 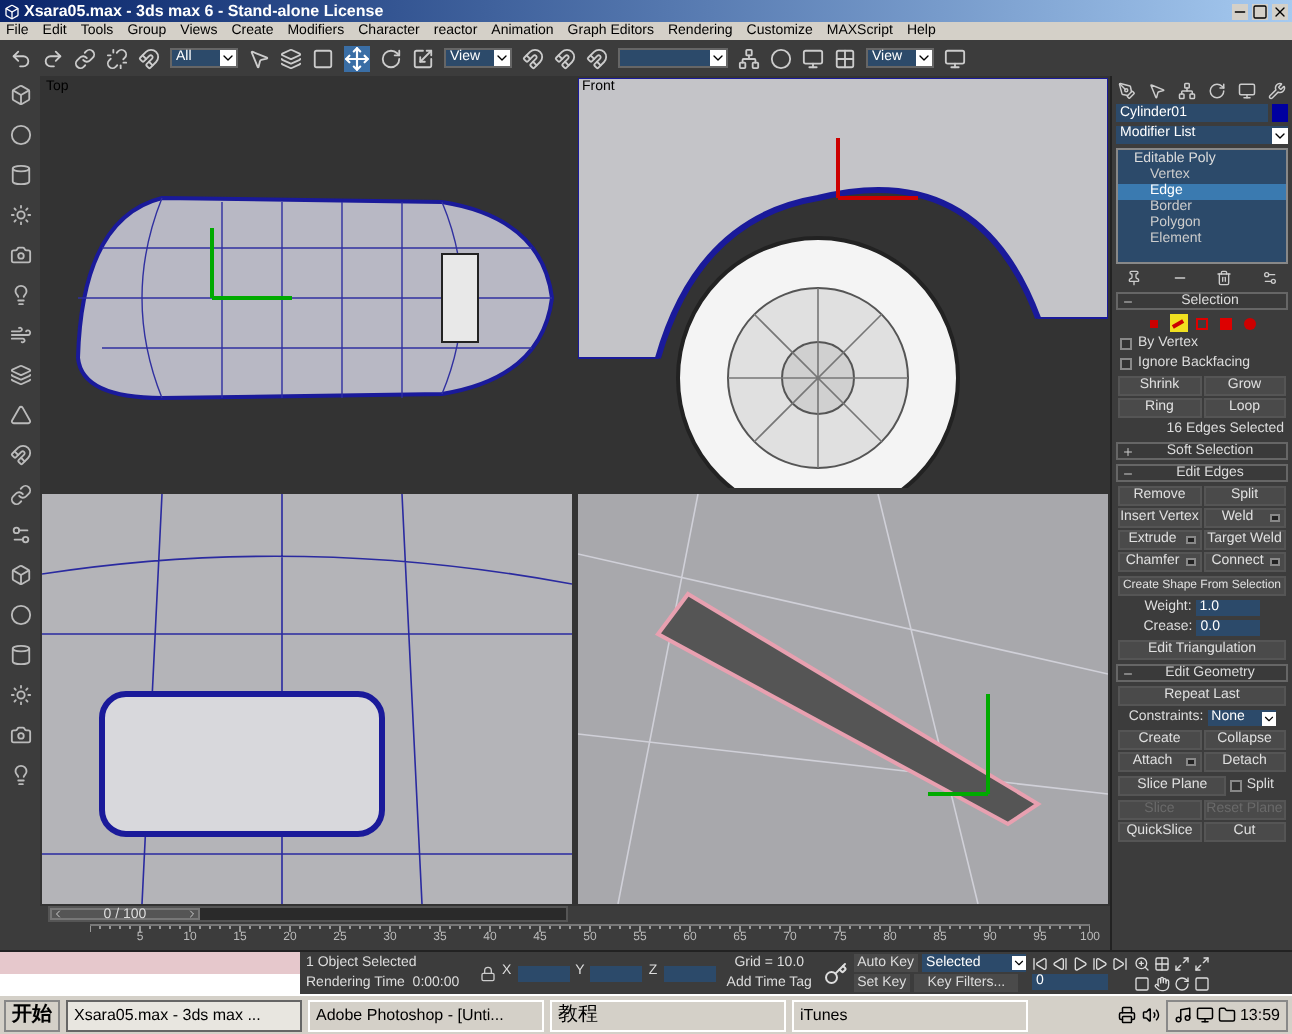 I want to click on taskbar-button: 教程, so click(x=668, y=1015).